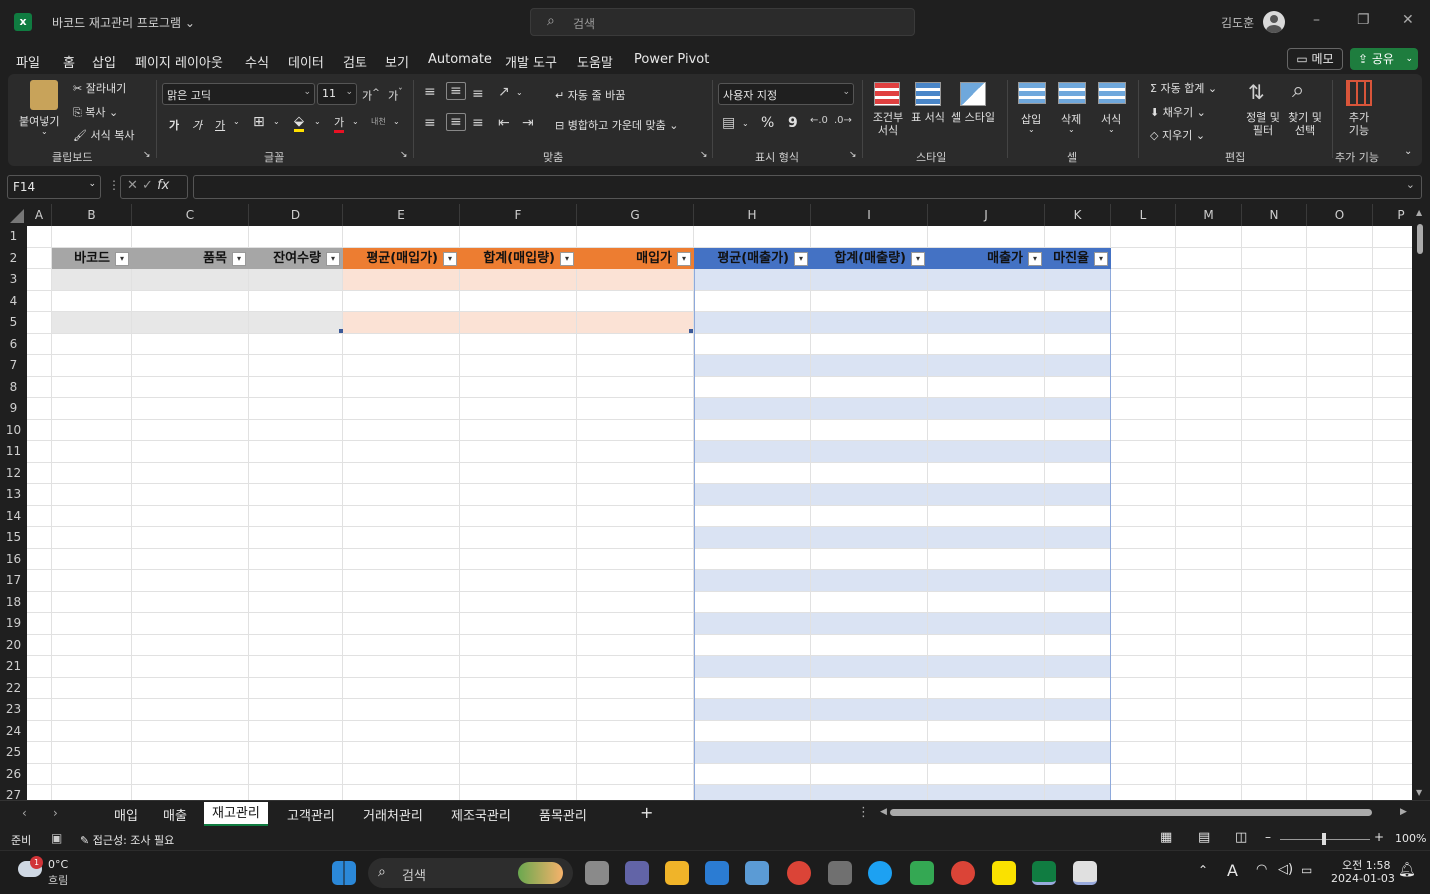  Describe the element at coordinates (337, 94) in the screenshot. I see `font-size-select: 11 ⌄` at that location.